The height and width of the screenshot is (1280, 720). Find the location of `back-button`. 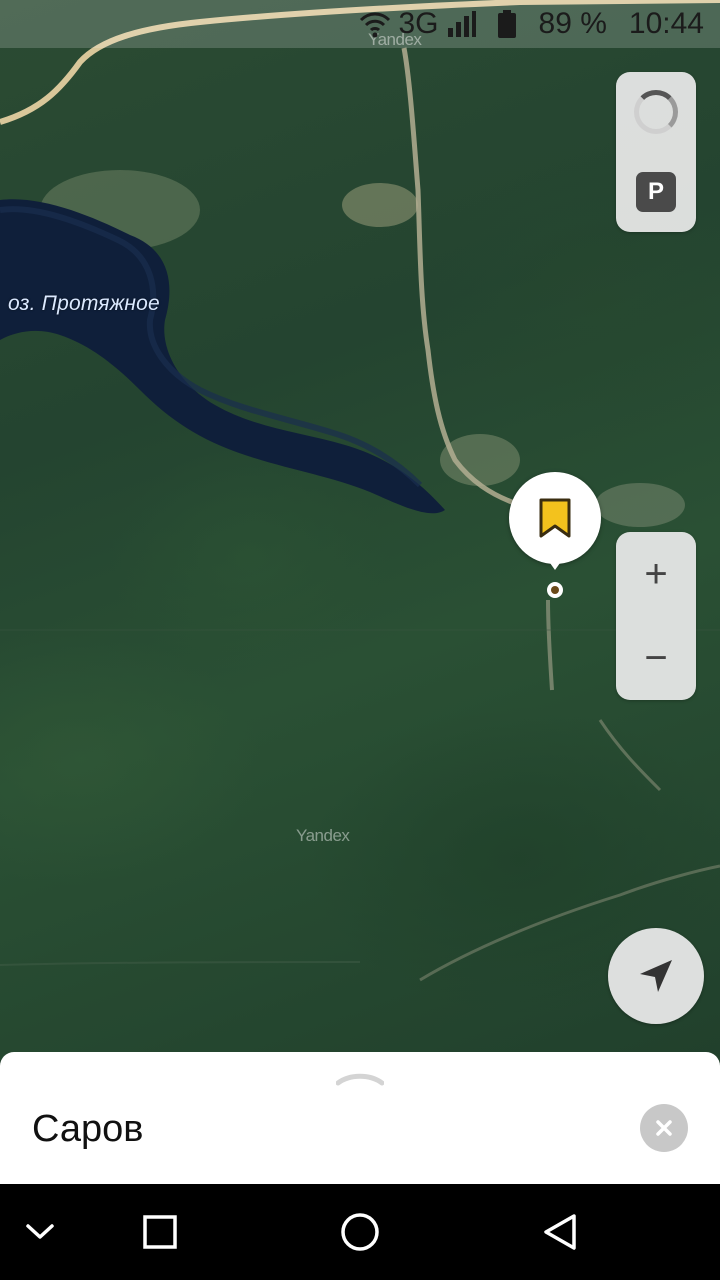

back-button is located at coordinates (560, 1232).